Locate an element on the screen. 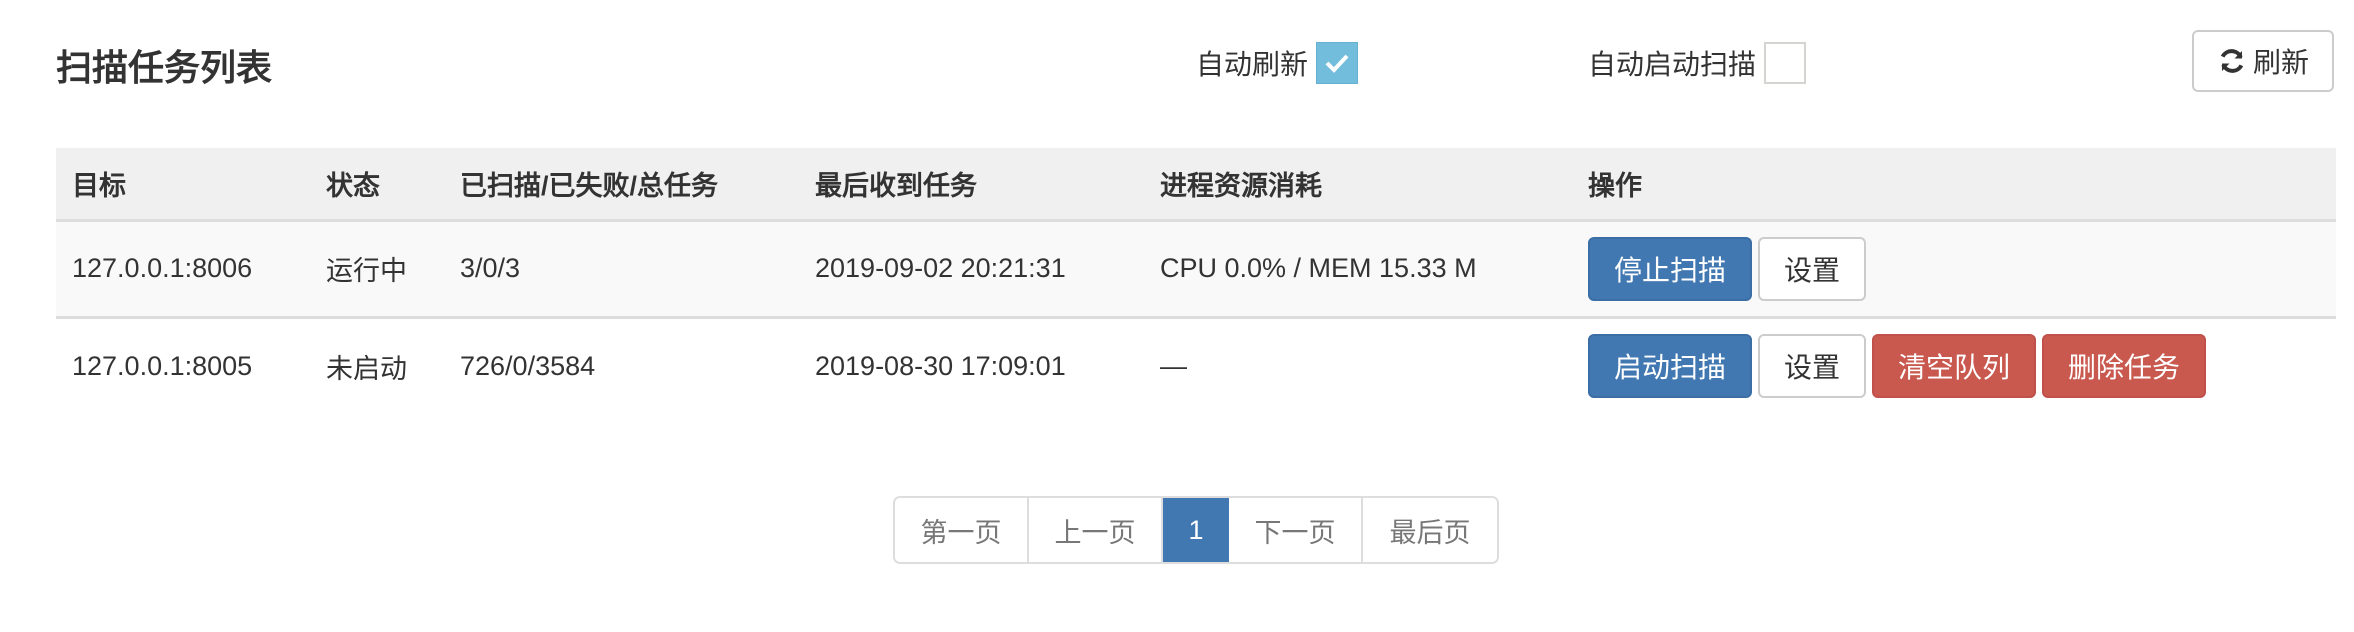 This screenshot has width=2354, height=632. column-header-status: 状态 is located at coordinates (377, 185).